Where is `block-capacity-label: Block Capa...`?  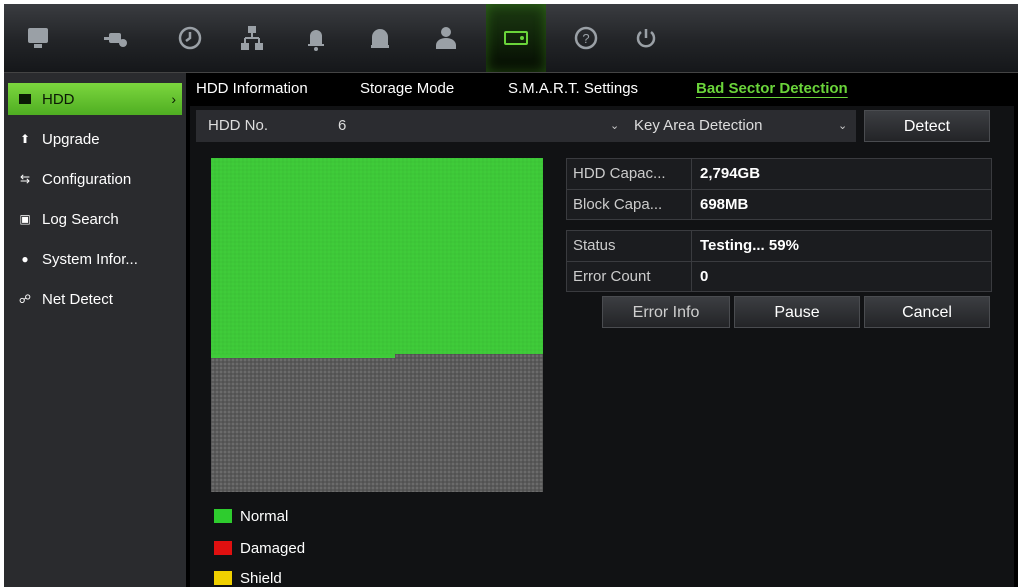 block-capacity-label: Block Capa... is located at coordinates (618, 204).